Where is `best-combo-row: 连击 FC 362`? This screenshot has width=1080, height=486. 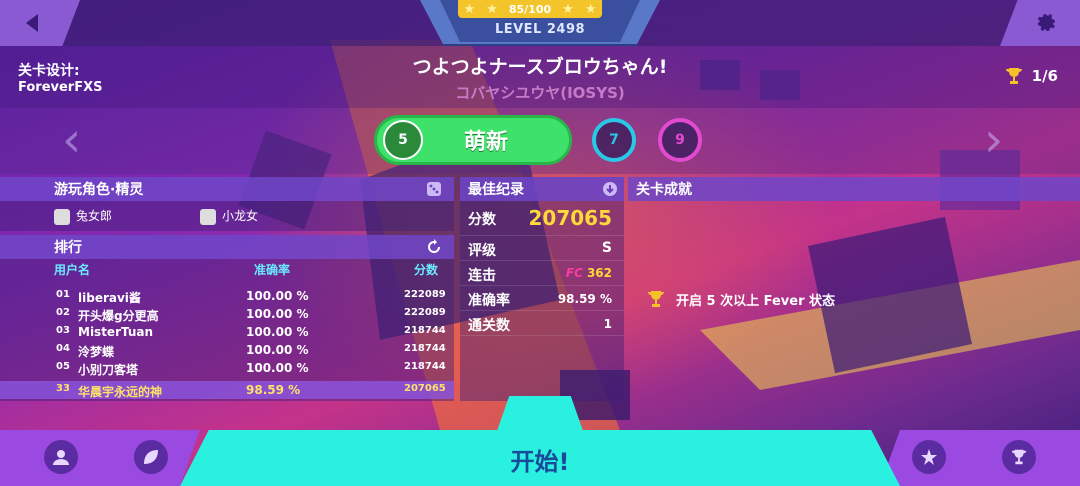
best-combo-row: 连击 FC 362 is located at coordinates (542, 273).